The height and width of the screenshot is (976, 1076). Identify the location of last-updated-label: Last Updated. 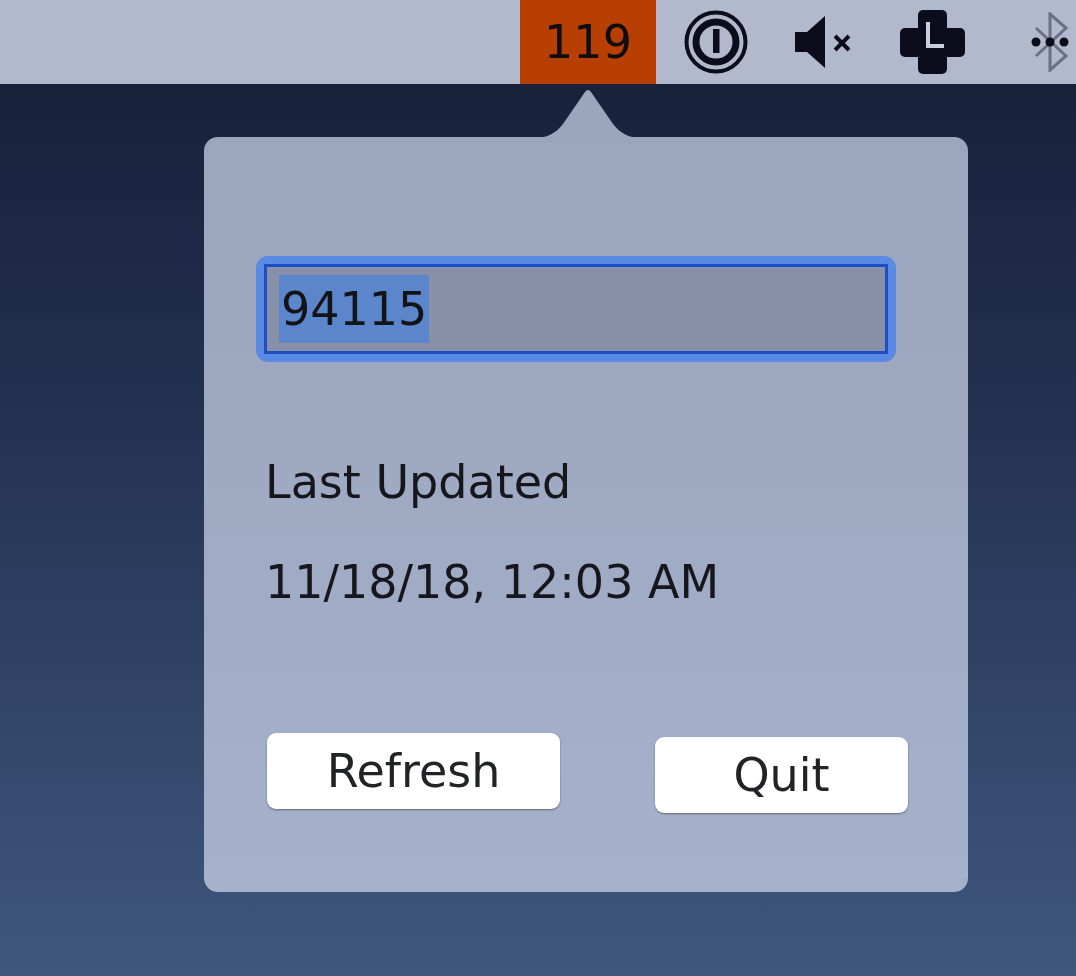
(418, 482).